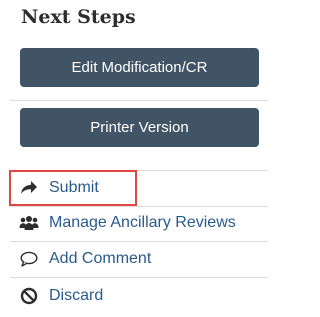 The image size is (320, 317). Describe the element at coordinates (100, 258) in the screenshot. I see `add-comment-label: Add Comment` at that location.